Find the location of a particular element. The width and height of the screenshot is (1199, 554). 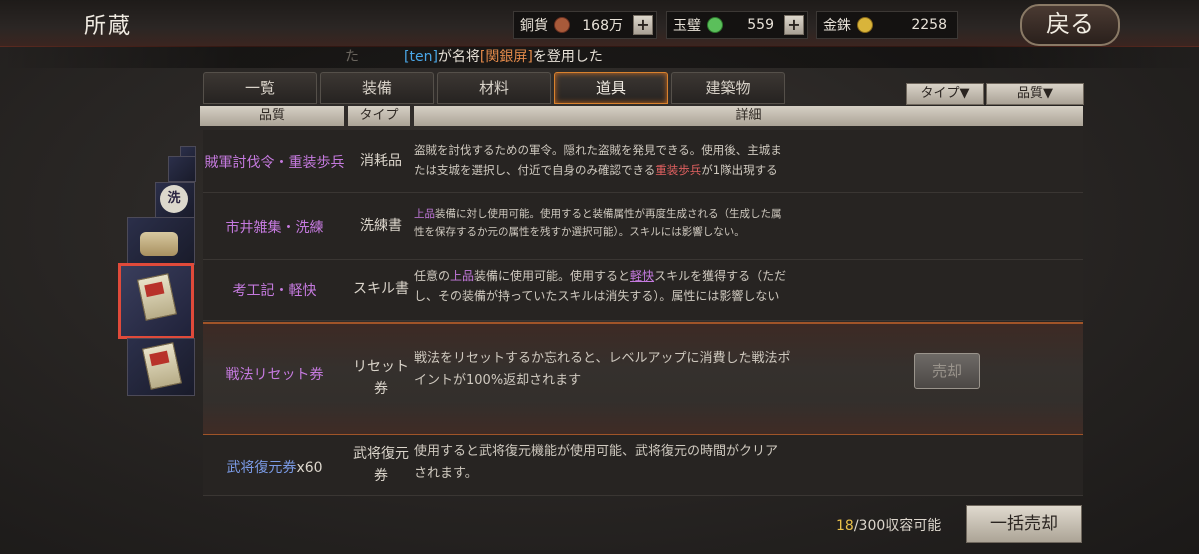

item-type: スキル書 is located at coordinates (381, 289).